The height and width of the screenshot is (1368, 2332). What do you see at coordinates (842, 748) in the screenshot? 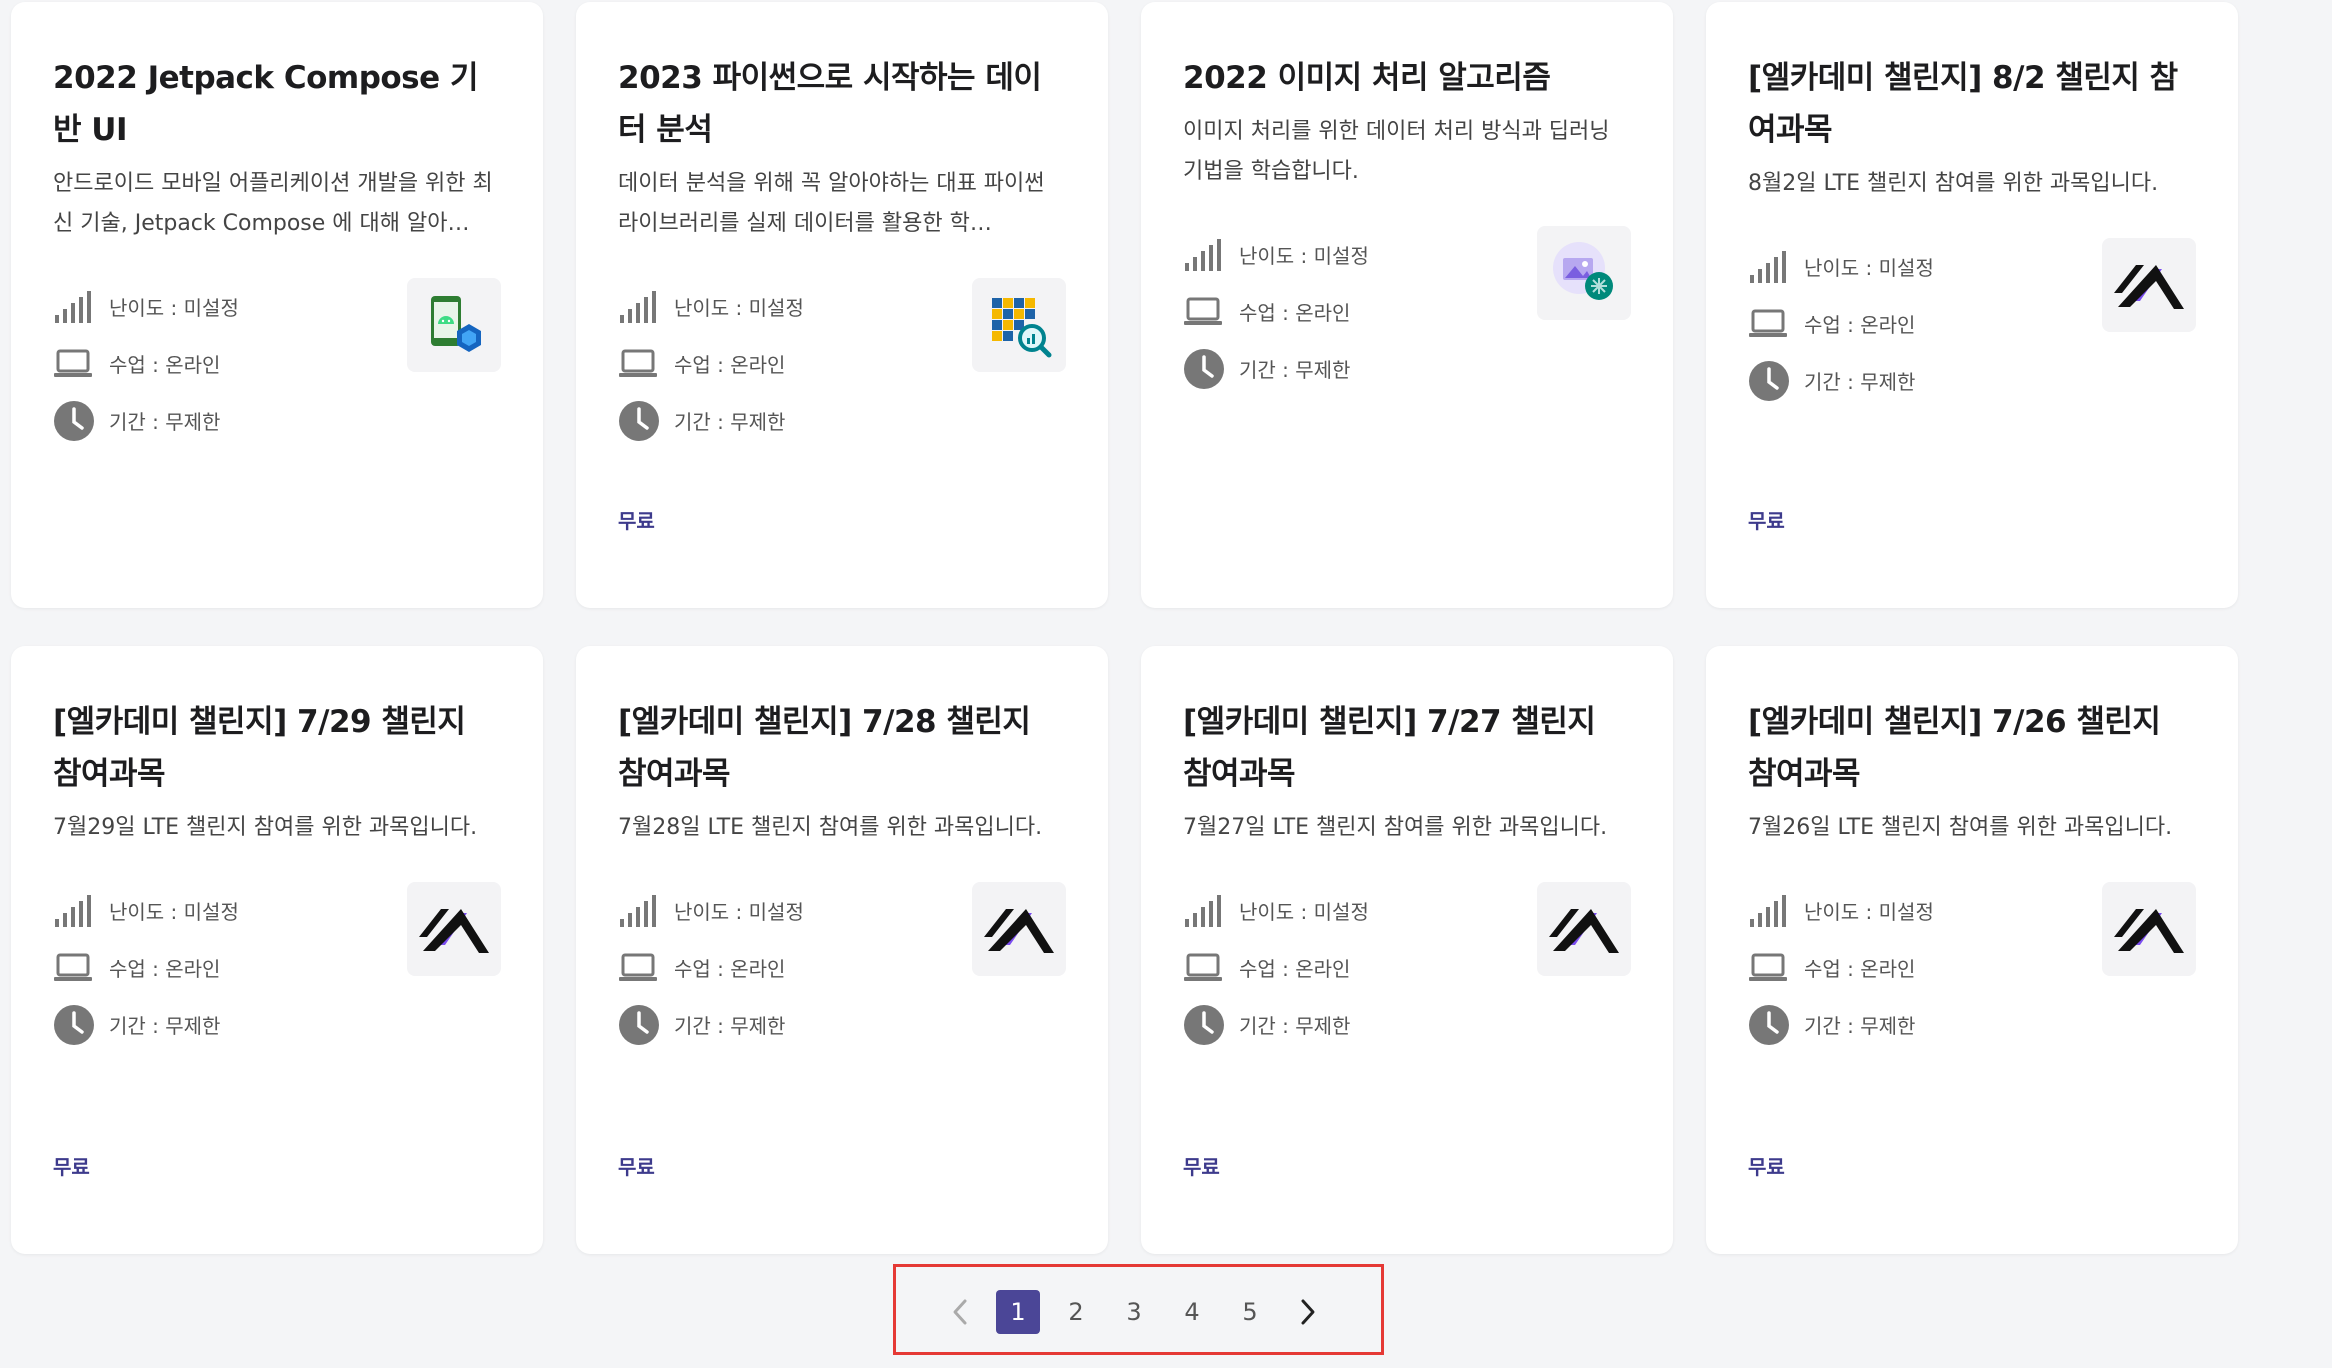
I see `course-title: [엘카데미 챌린지] 7/28 챌린지 참여과목` at bounding box center [842, 748].